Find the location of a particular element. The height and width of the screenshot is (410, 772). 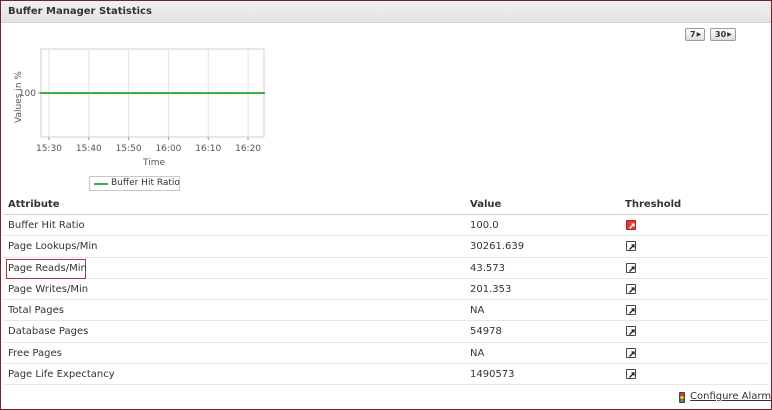

panel-title: Buffer Manager Statistics is located at coordinates (80, 11).